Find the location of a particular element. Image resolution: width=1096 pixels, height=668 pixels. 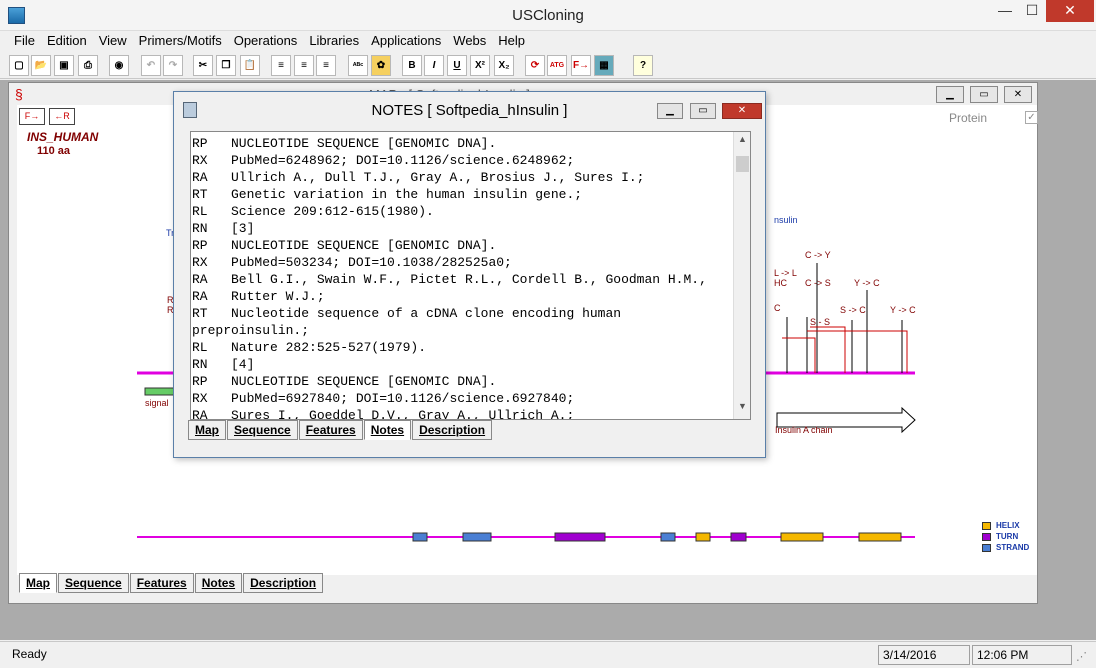

menu-primers-motifs: Primers/Motifs is located at coordinates (180, 41).